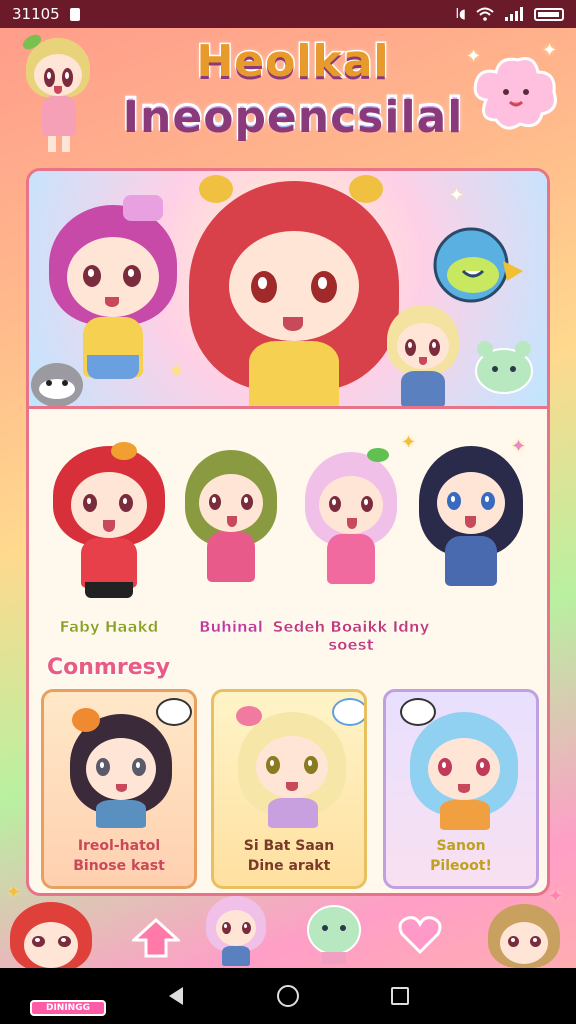 The image size is (576, 1024). What do you see at coordinates (74, 14) in the screenshot?
I see `sim-card-icon` at bounding box center [74, 14].